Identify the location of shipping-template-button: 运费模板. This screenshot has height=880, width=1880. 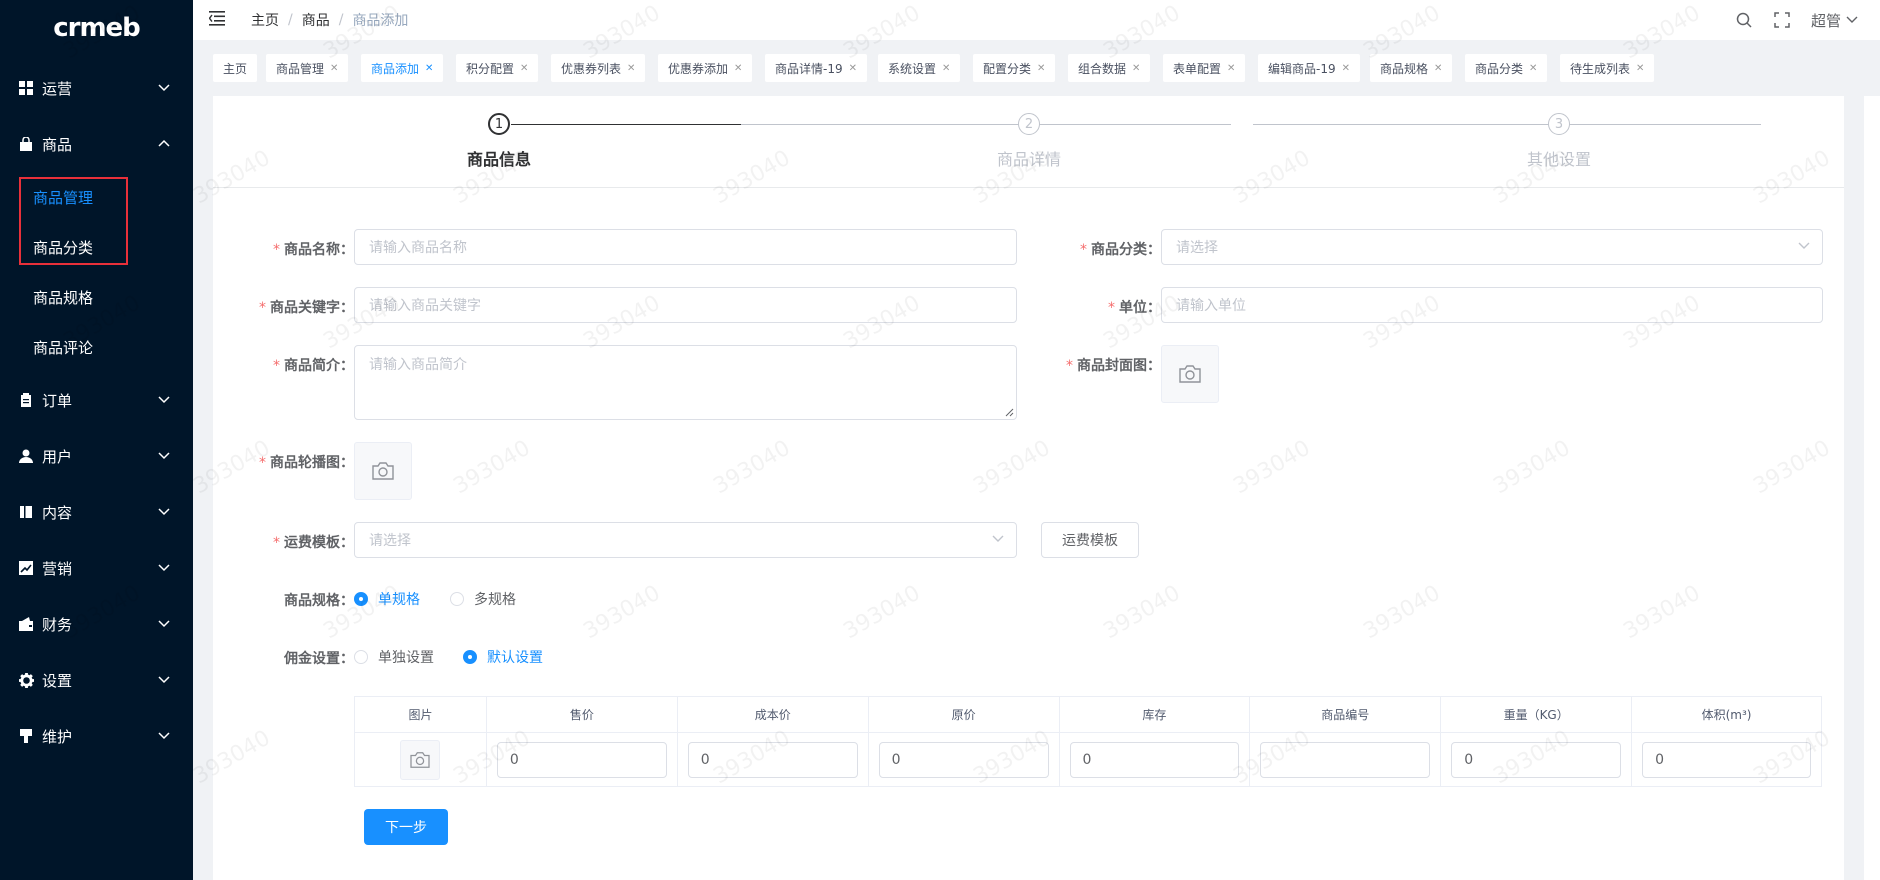
(1090, 540).